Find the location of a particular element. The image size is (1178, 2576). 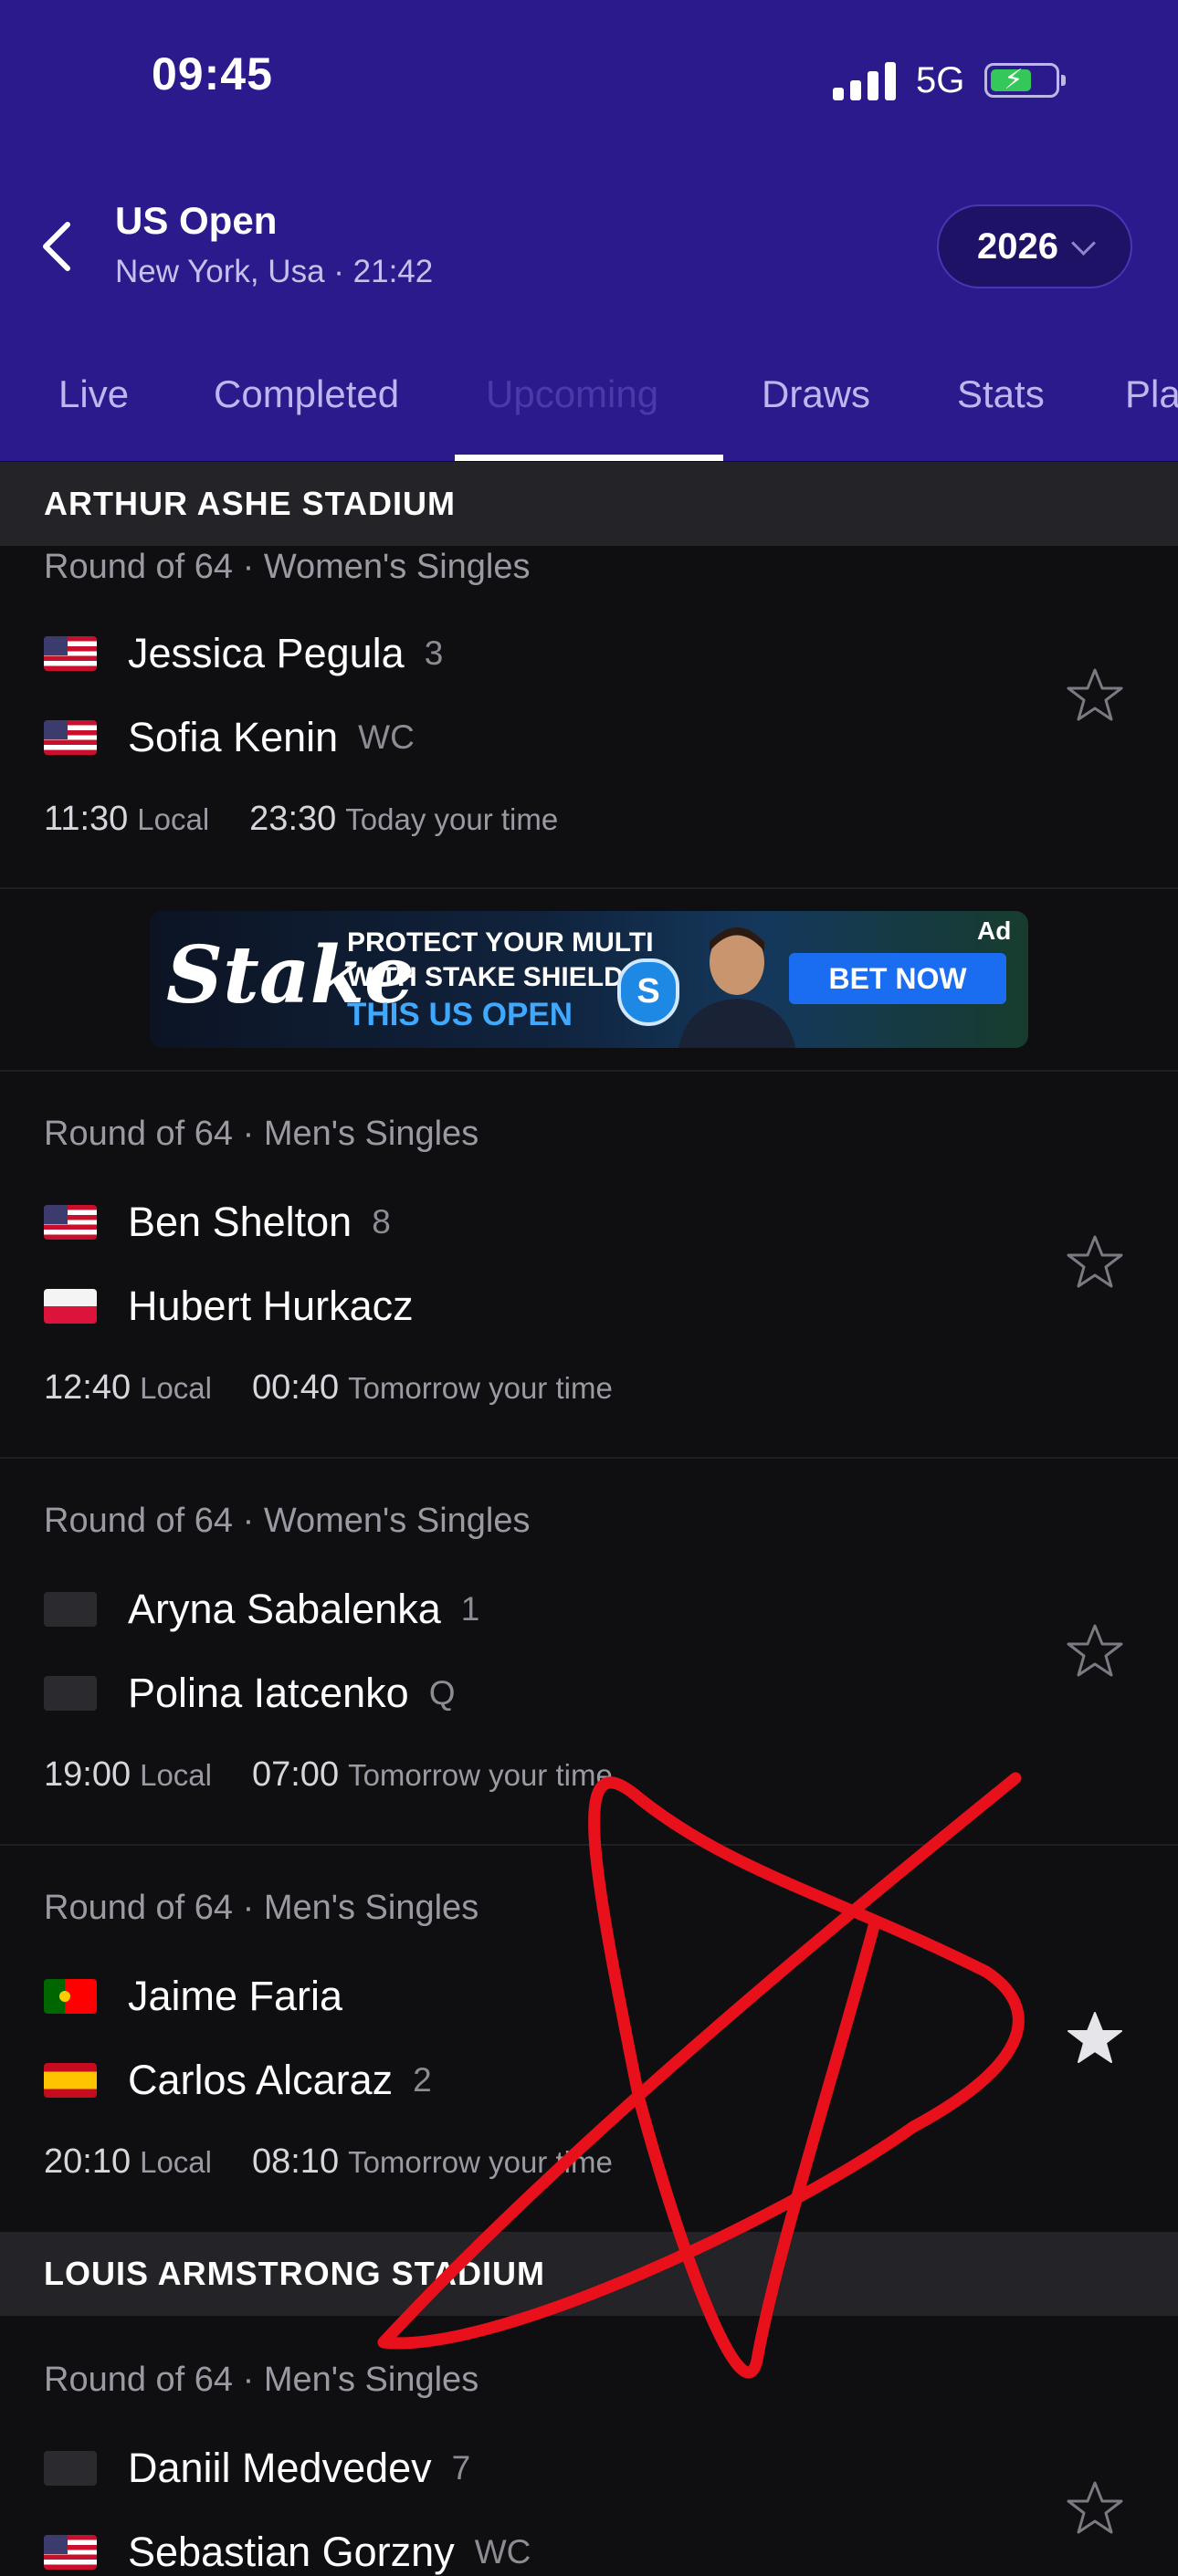

player-row: Carlos Alcaraz 2 is located at coordinates (238, 2081).